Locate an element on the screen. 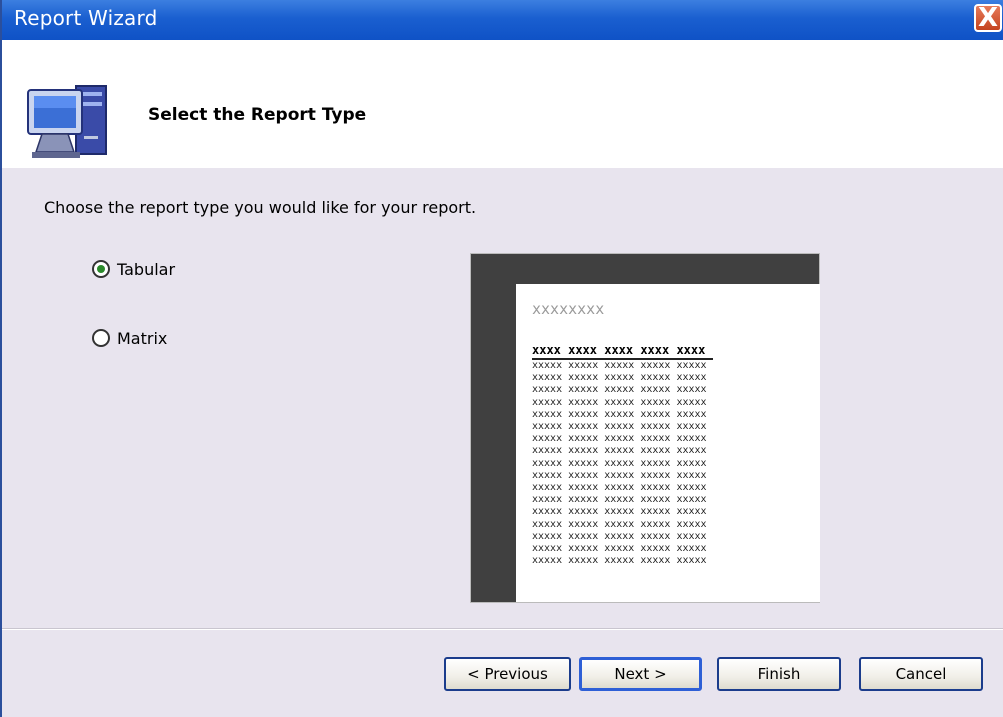 Image resolution: width=1003 pixels, height=717 pixels. radio-selected-icon is located at coordinates (101, 269).